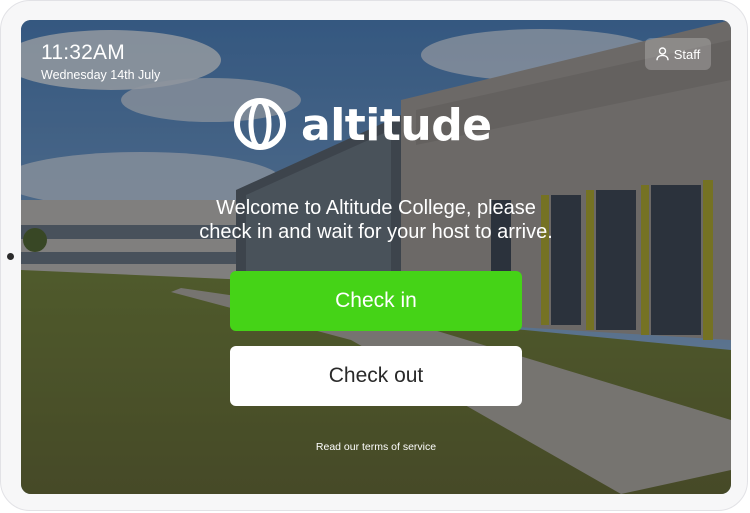 The image size is (750, 513). What do you see at coordinates (376, 447) in the screenshot?
I see `terms-of-service-link: Read our terms of service` at bounding box center [376, 447].